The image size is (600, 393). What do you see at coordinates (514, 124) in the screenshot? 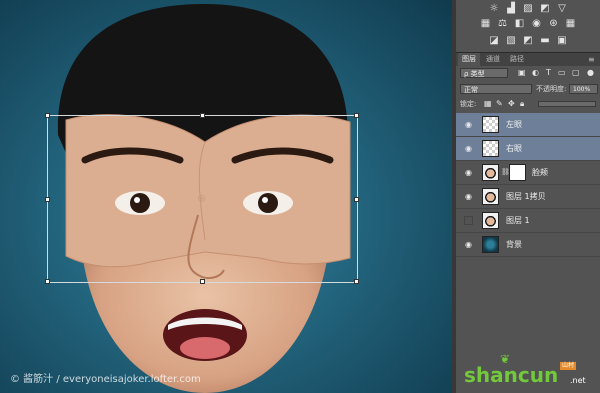
I see `layer-name: 左眼` at bounding box center [514, 124].